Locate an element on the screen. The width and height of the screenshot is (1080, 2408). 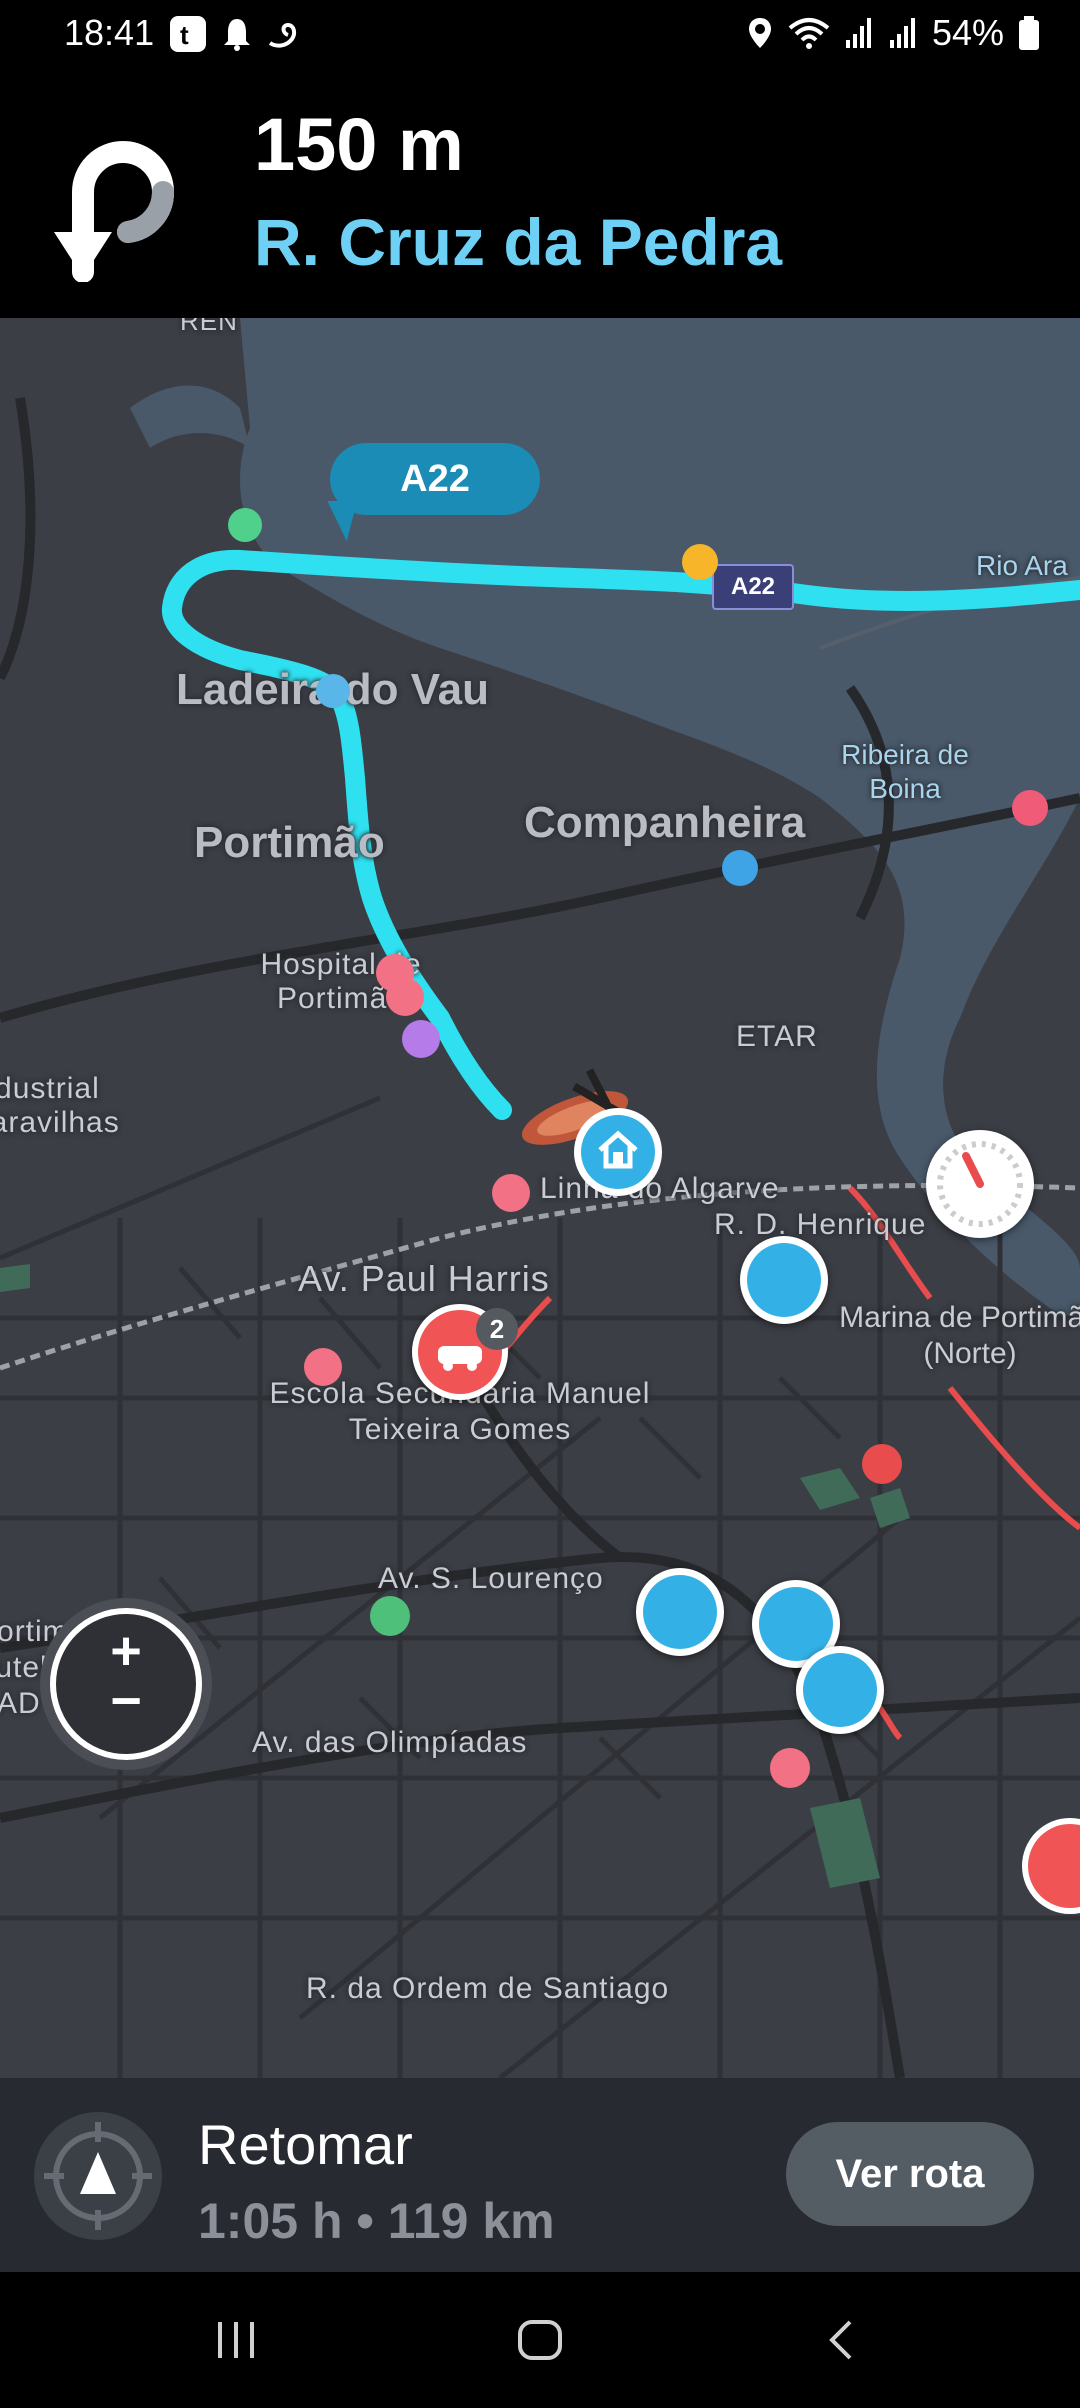
map-label-ordem: R. da Ordem de Santiago is located at coordinates (488, 1988).